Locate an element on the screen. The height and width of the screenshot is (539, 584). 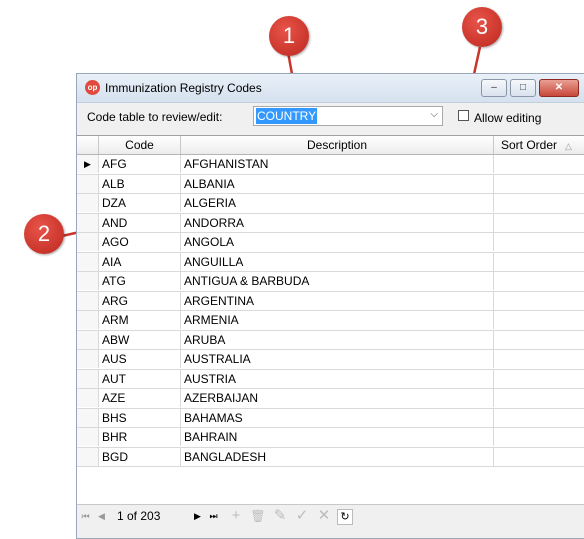
description-cell: AFGHANISTAN is located at coordinates (337, 164).